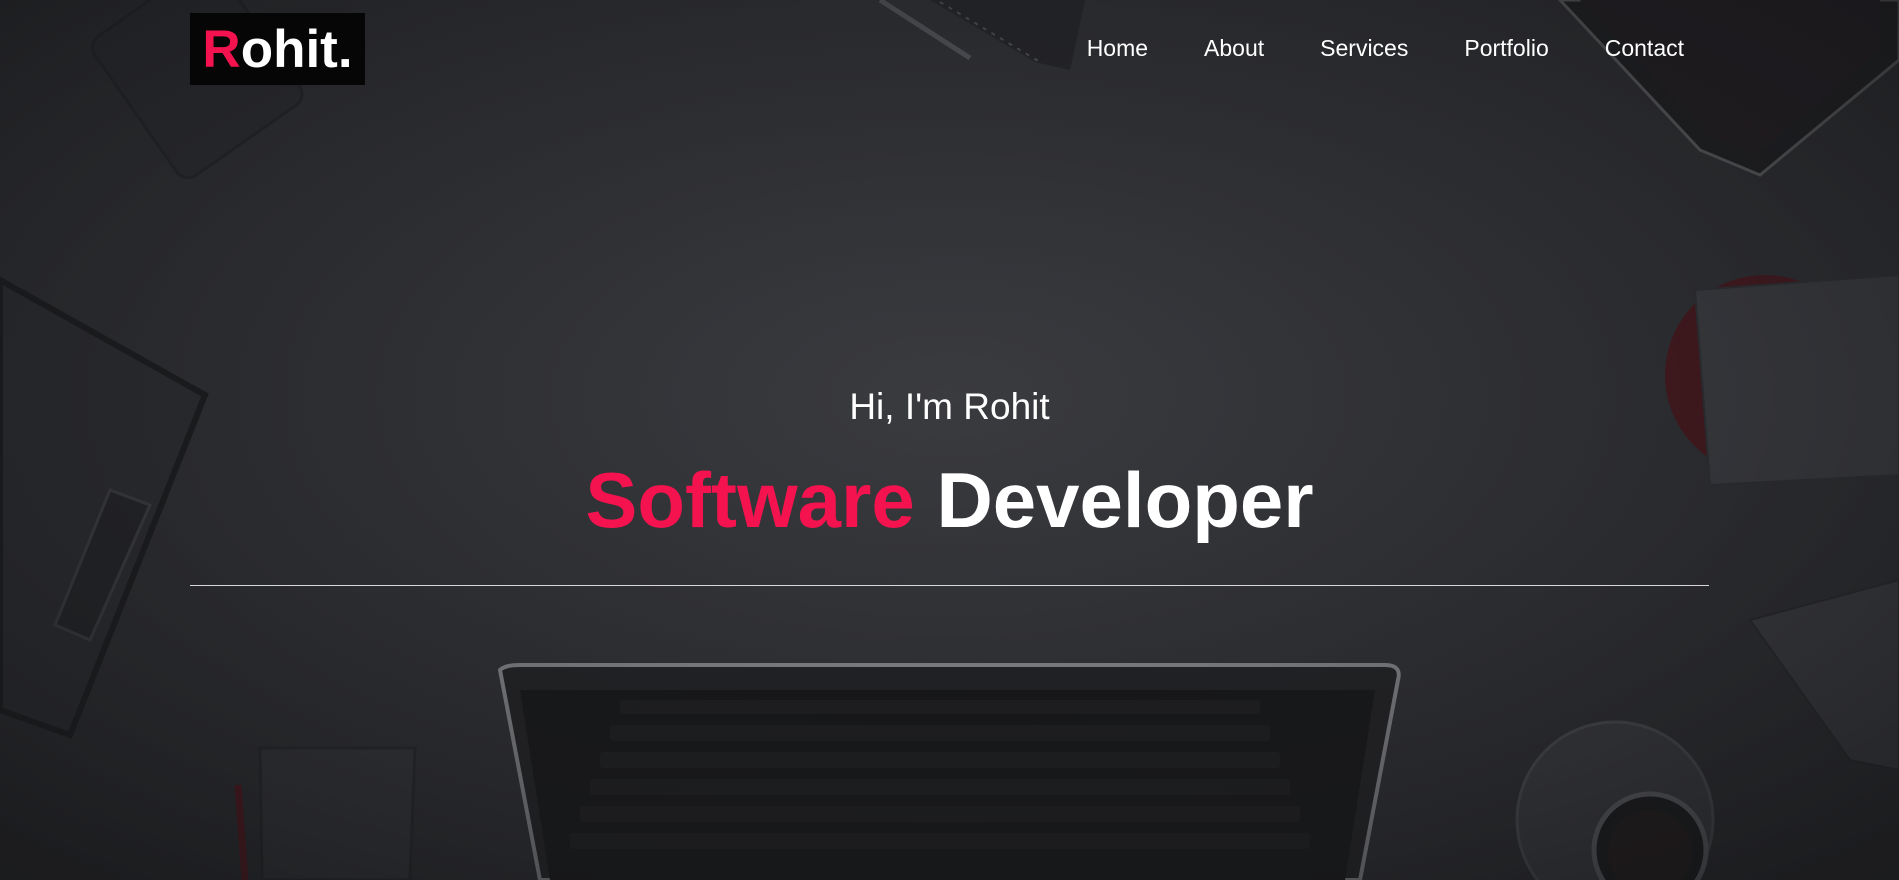 This screenshot has width=1899, height=880. I want to click on nav-contact-link: Contact, so click(1644, 48).